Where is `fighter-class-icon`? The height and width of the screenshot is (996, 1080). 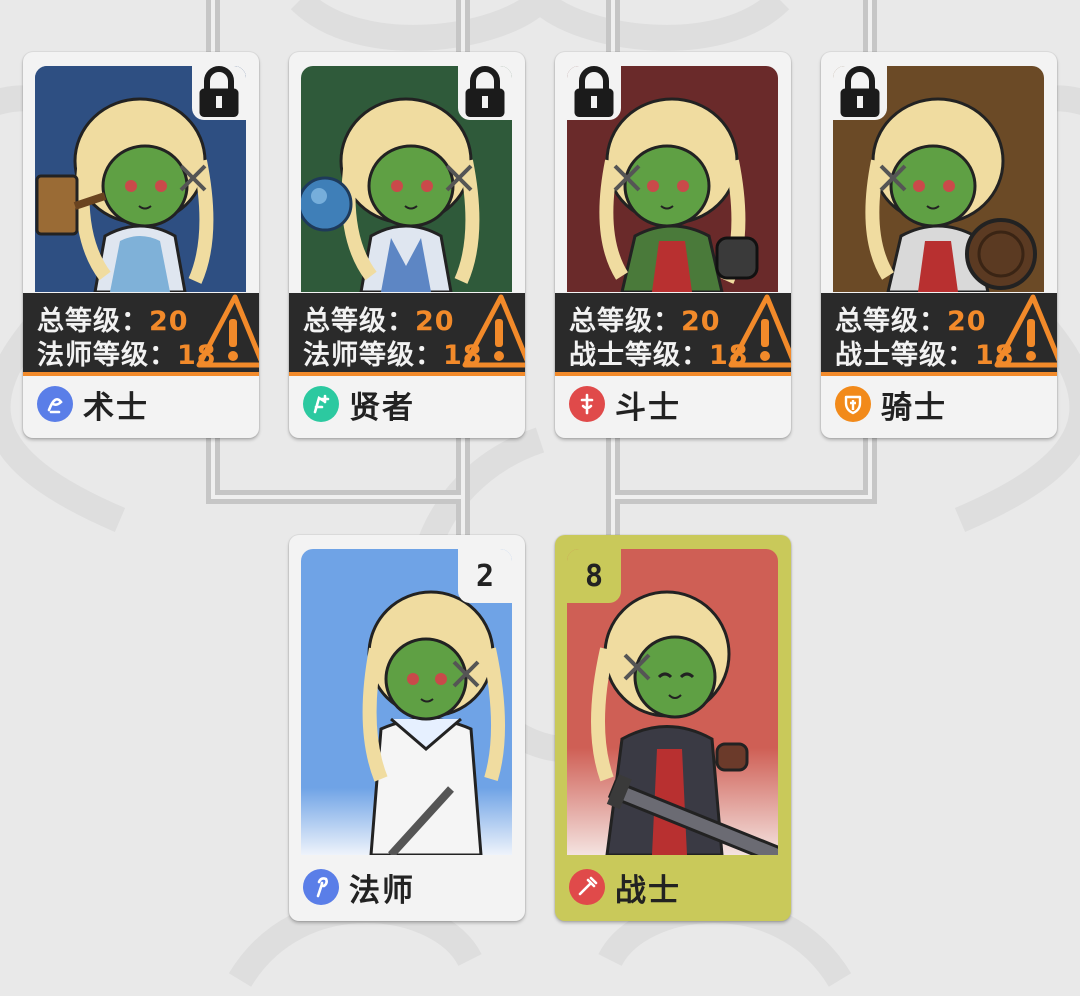 fighter-class-icon is located at coordinates (587, 404).